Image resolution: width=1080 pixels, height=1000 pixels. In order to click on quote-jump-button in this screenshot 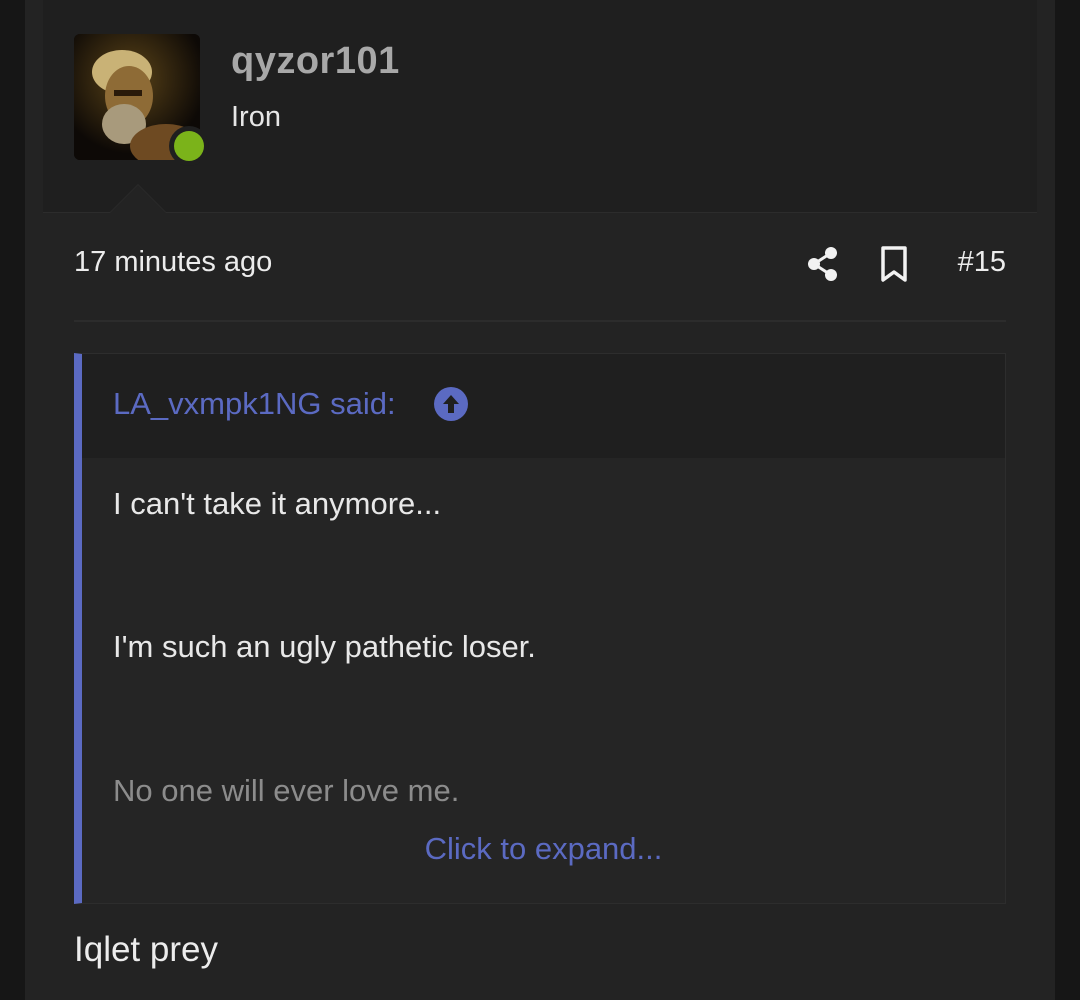, I will do `click(451, 404)`.